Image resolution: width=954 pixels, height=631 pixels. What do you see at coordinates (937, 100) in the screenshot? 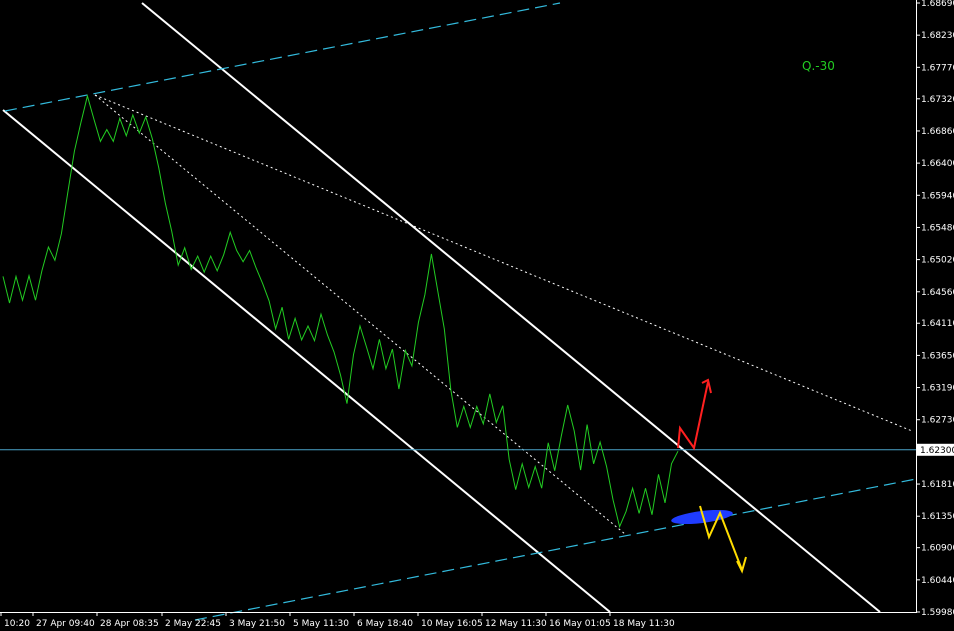
I see `y-tick-label: 1.67320` at bounding box center [937, 100].